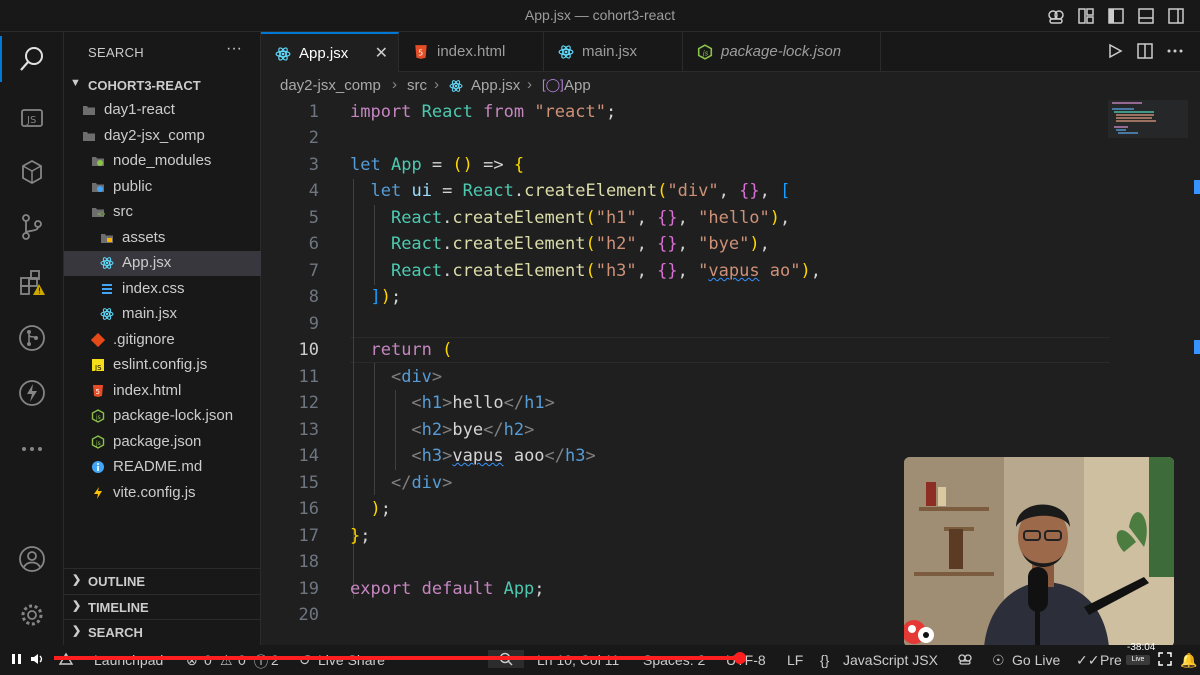 The image size is (1200, 675). What do you see at coordinates (1197, 347) in the screenshot?
I see `scrollbar-marker` at bounding box center [1197, 347].